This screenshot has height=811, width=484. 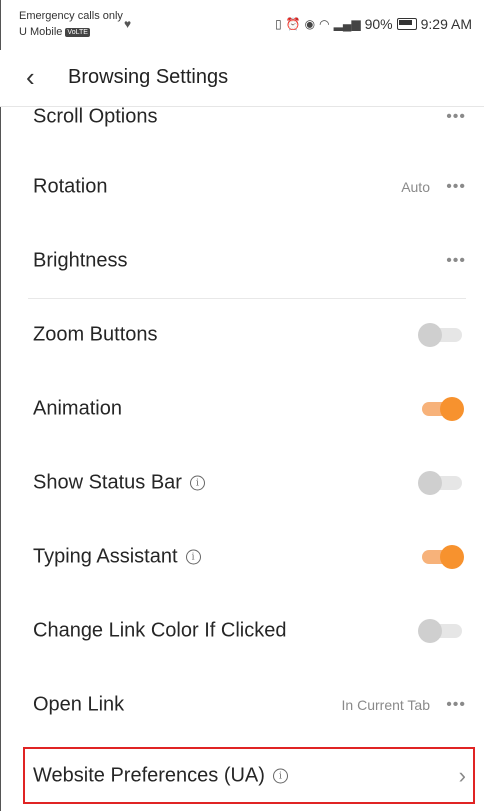 What do you see at coordinates (242, 78) in the screenshot?
I see `app-header: ‹ Browsing Settings` at bounding box center [242, 78].